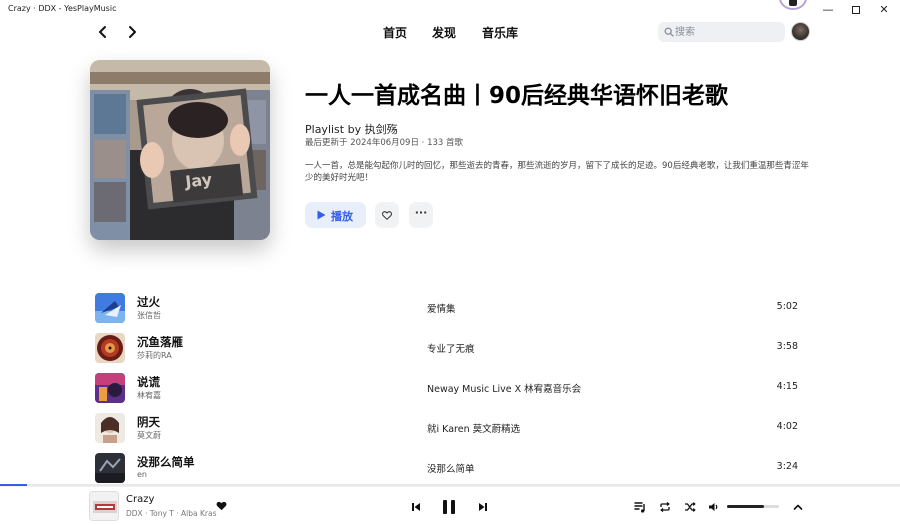 This screenshot has width=900, height=525. What do you see at coordinates (444, 32) in the screenshot?
I see `nav-explore: 发现` at bounding box center [444, 32].